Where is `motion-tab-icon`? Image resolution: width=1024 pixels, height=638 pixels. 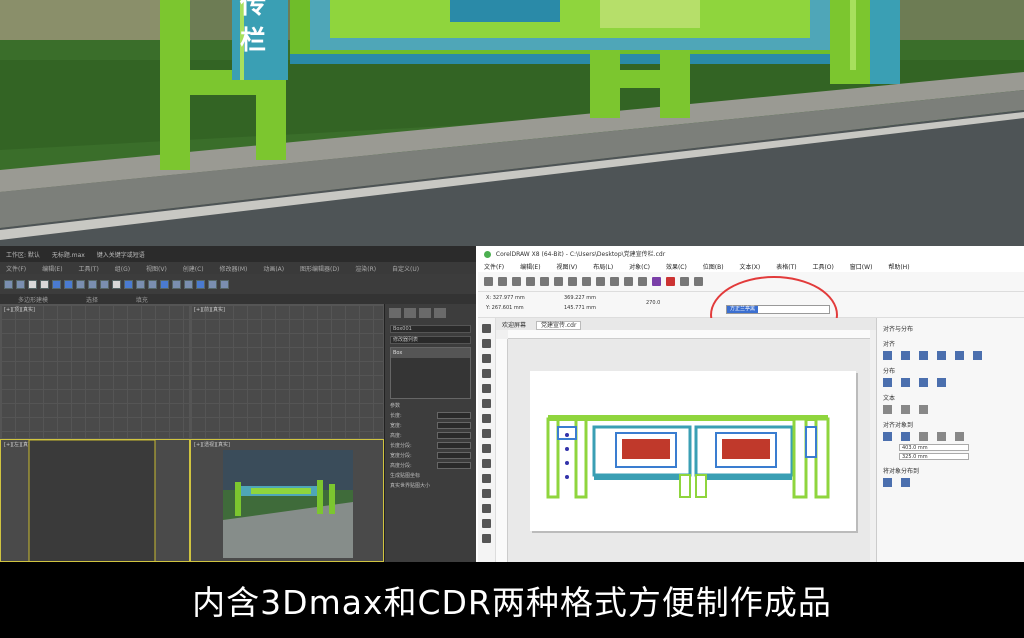 motion-tab-icon is located at coordinates (440, 313).